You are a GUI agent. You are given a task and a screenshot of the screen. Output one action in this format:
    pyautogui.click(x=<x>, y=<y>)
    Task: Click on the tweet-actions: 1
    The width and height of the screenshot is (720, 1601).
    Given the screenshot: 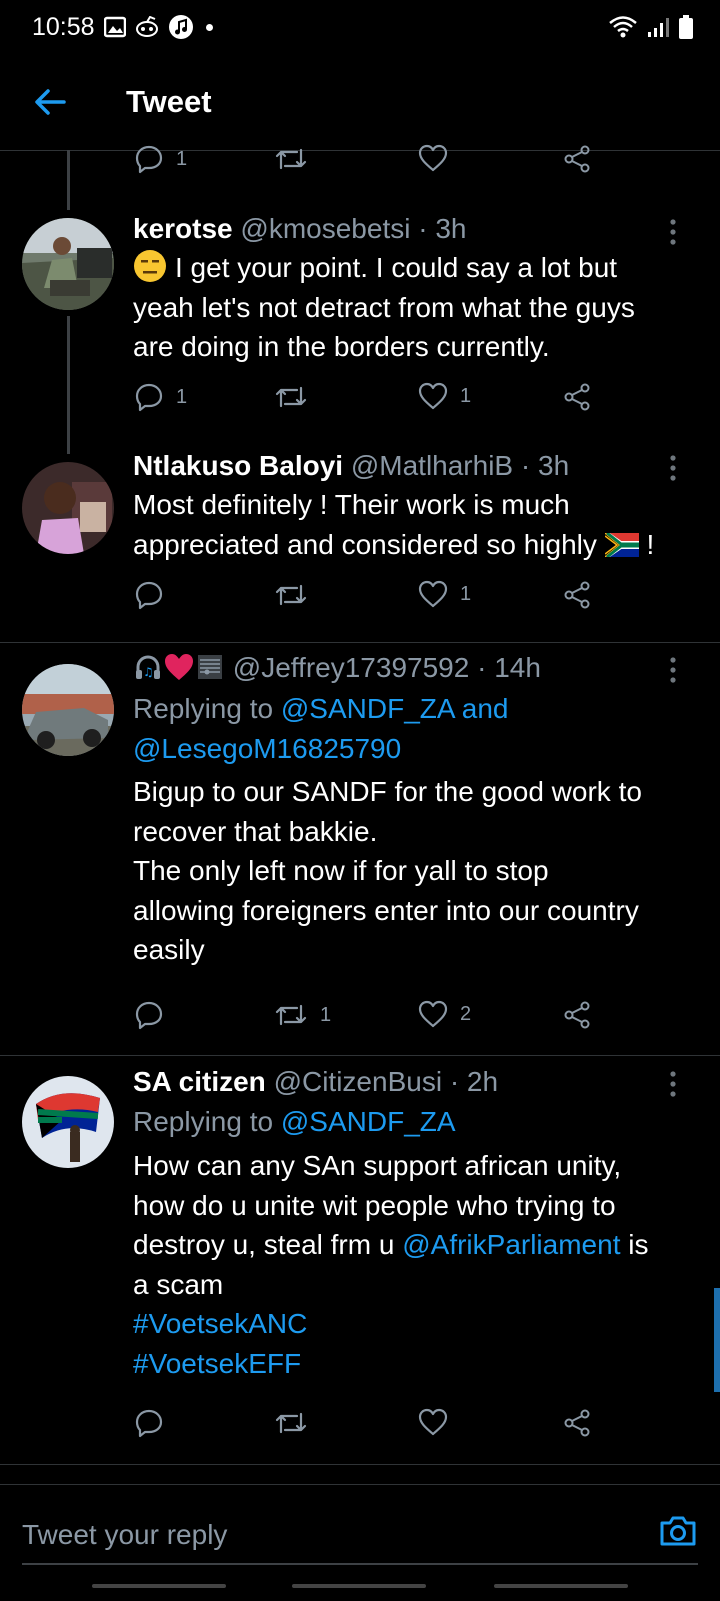 What is the action you would take?
    pyautogui.click(x=374, y=600)
    